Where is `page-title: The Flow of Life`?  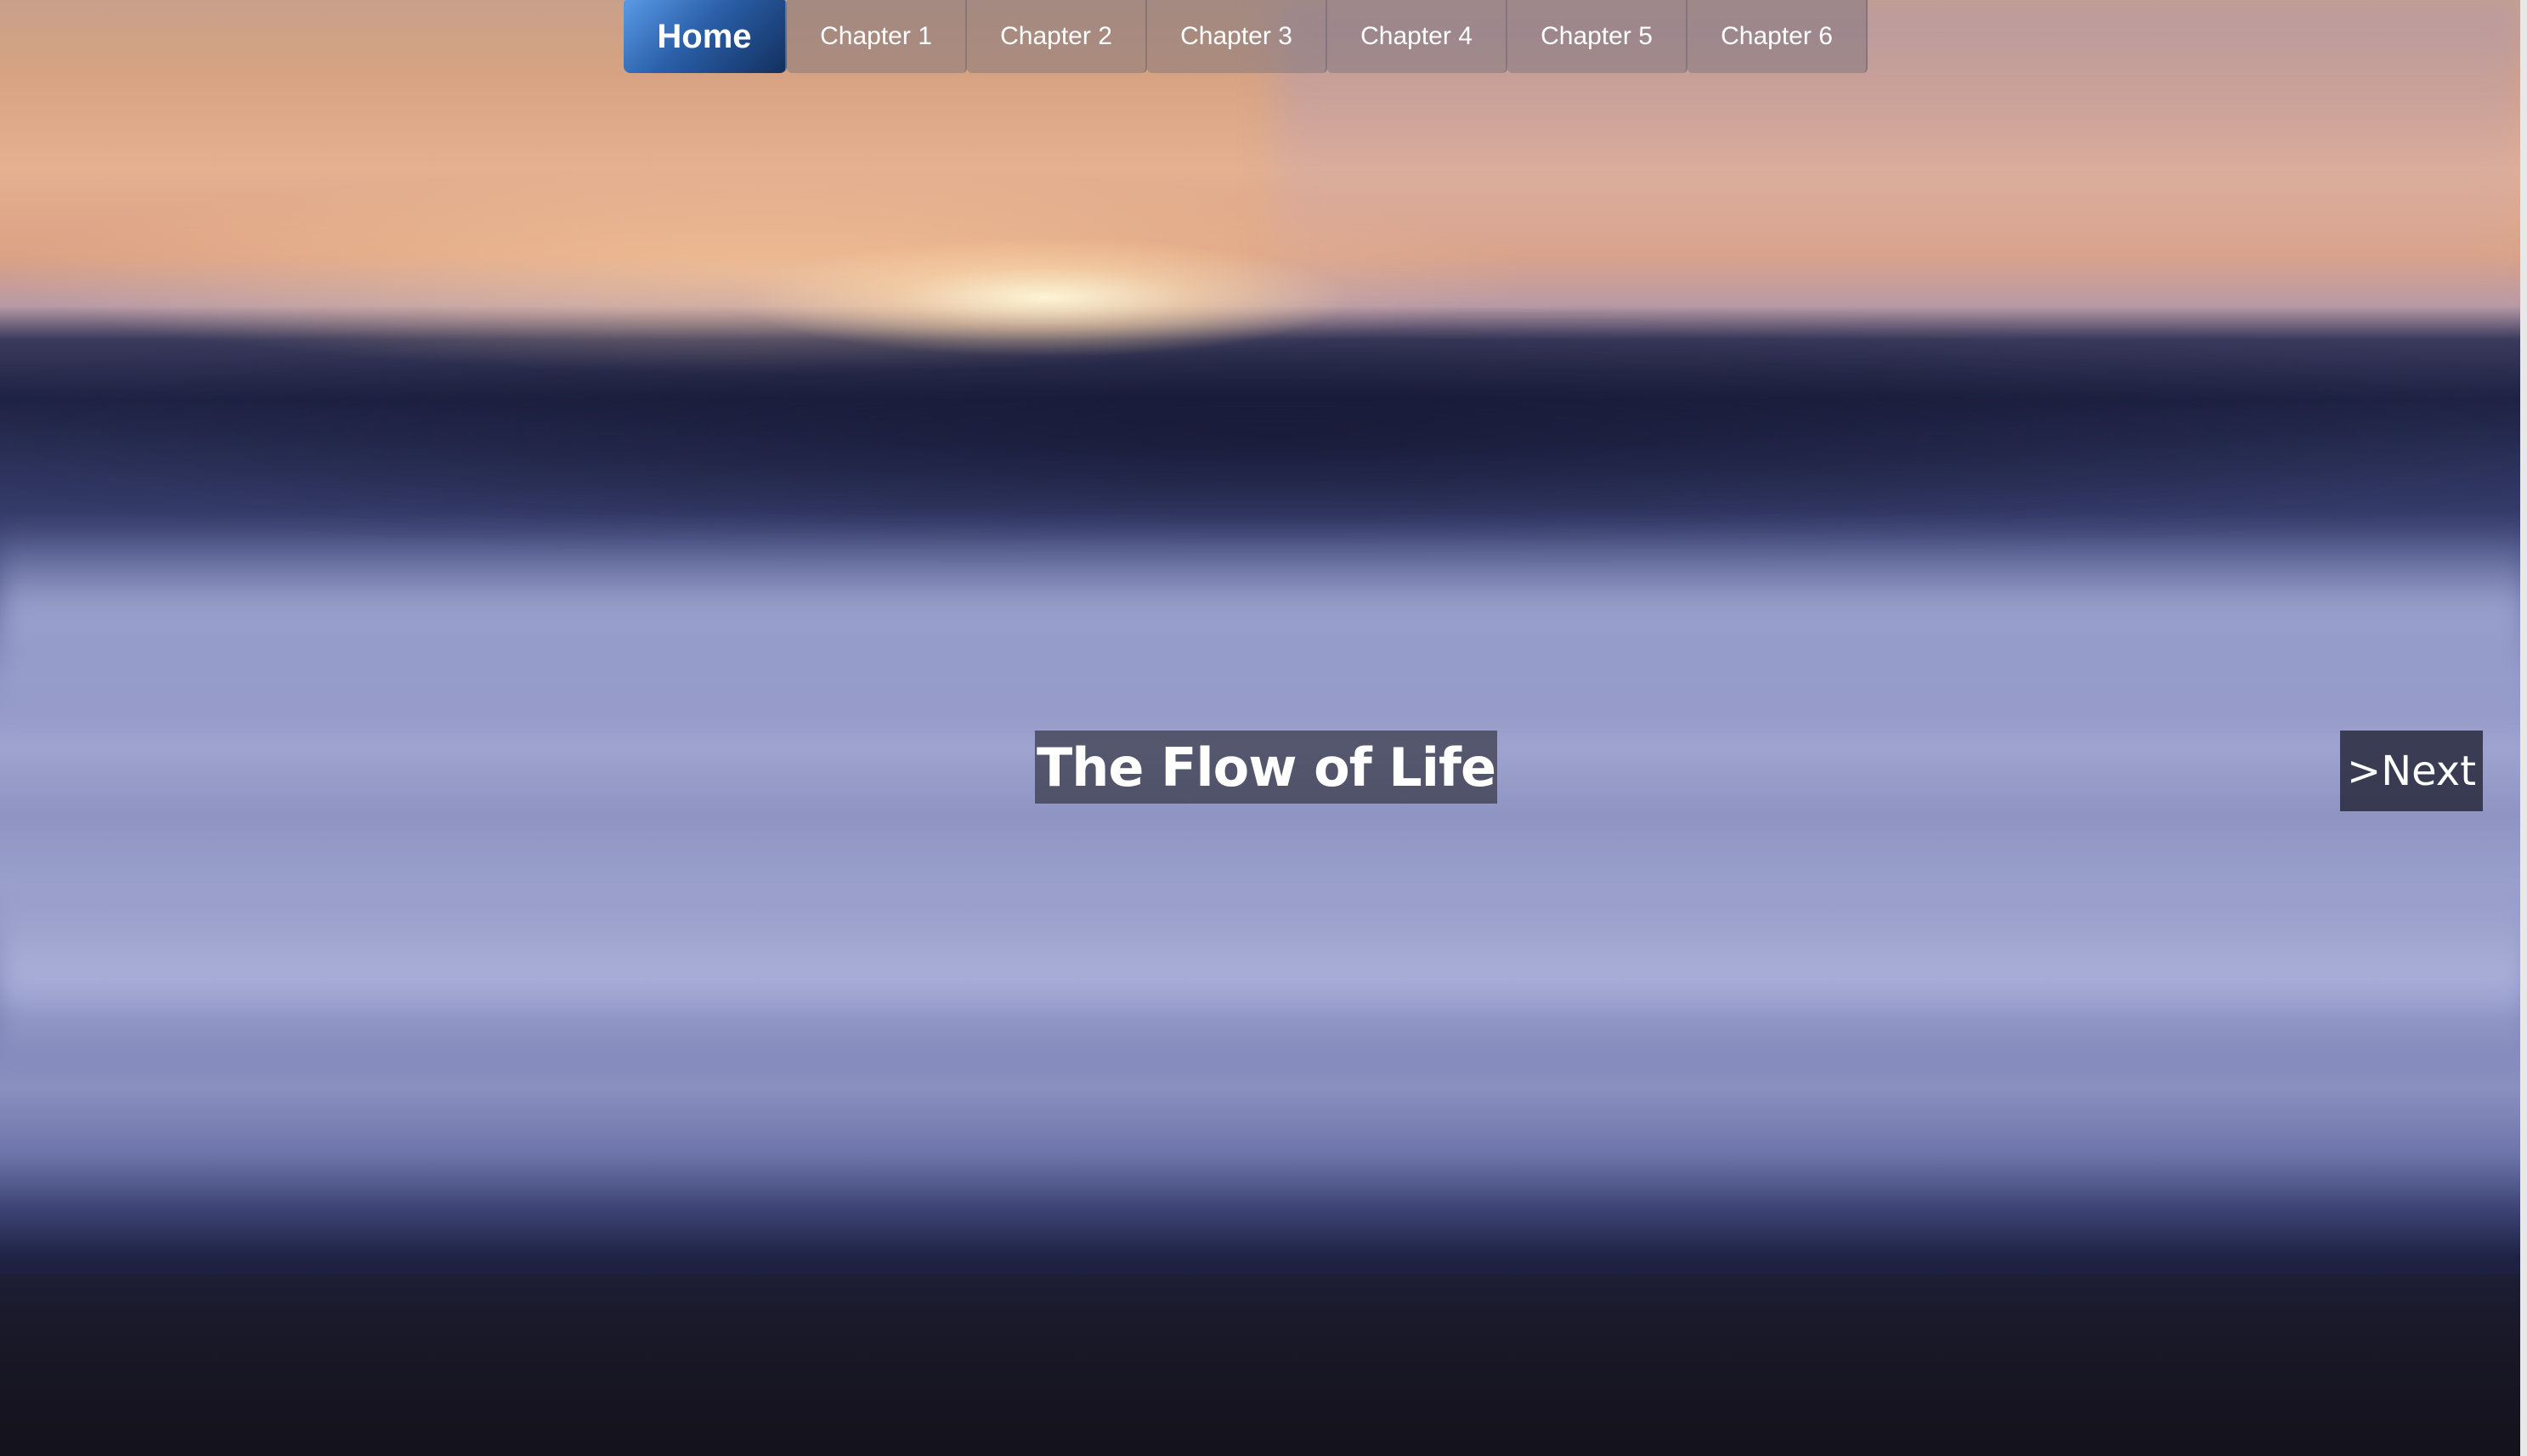 page-title: The Flow of Life is located at coordinates (1266, 768).